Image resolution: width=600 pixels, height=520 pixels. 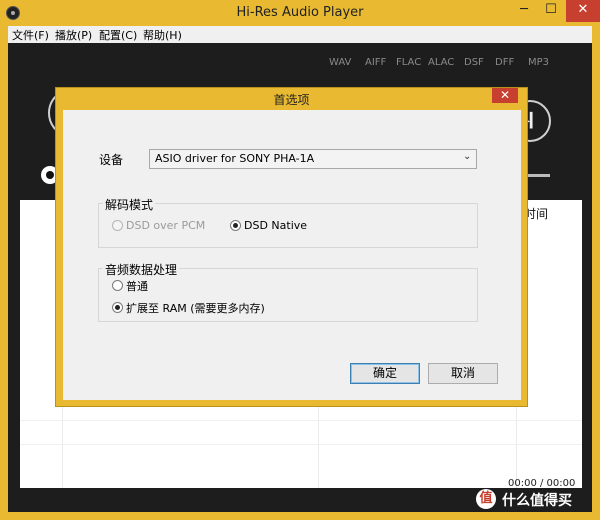 What do you see at coordinates (117, 225) in the screenshot?
I see `radio-dsd-over-pcm` at bounding box center [117, 225].